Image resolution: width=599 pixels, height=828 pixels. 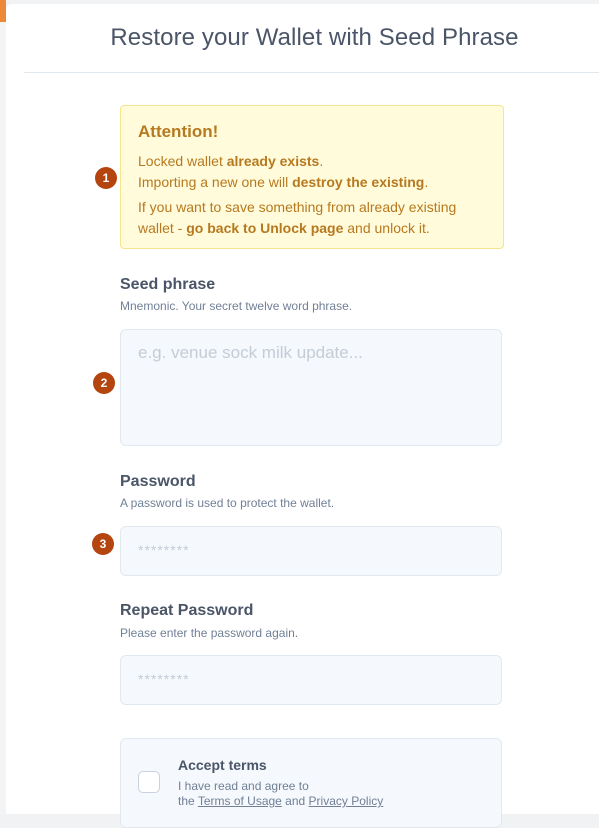 I want to click on alert-text: Locked wallet, so click(x=182, y=161).